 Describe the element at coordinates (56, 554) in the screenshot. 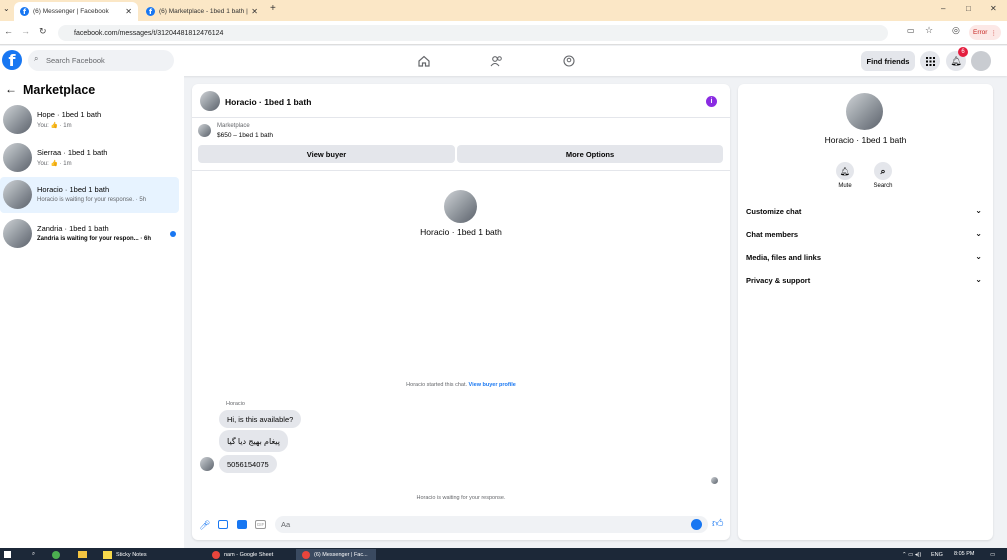

I see `chrome-taskbar-icon` at that location.